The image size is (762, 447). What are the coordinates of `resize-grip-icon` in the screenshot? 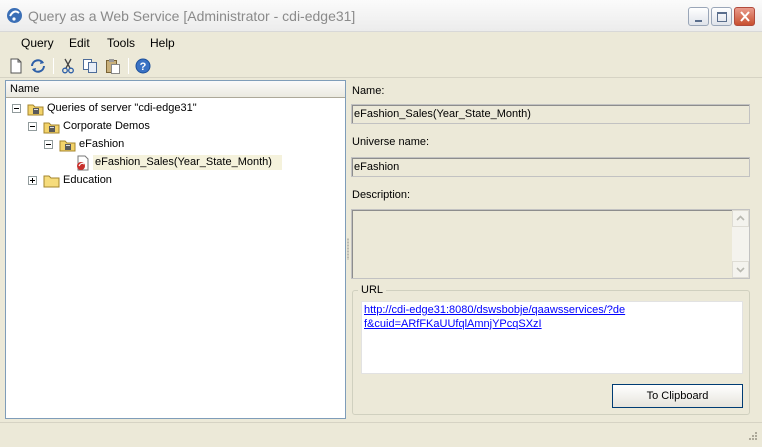 It's located at (752, 437).